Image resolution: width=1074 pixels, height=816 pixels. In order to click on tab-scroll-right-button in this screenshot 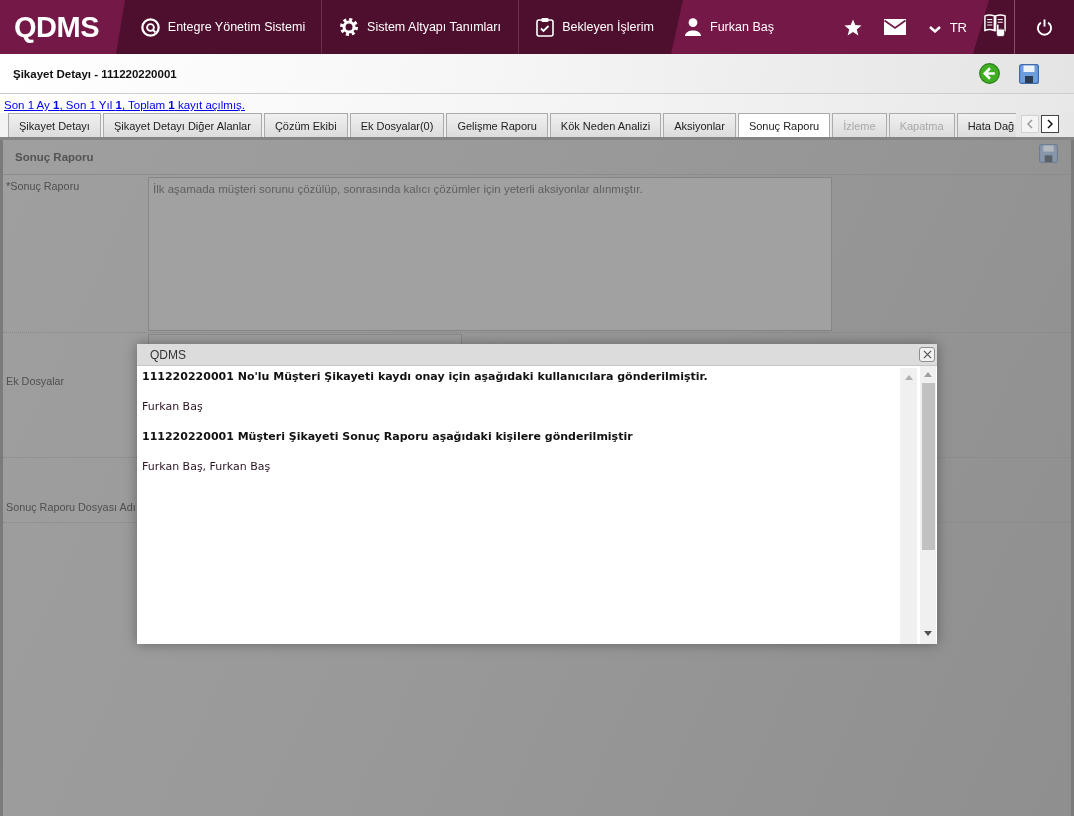, I will do `click(1050, 124)`.